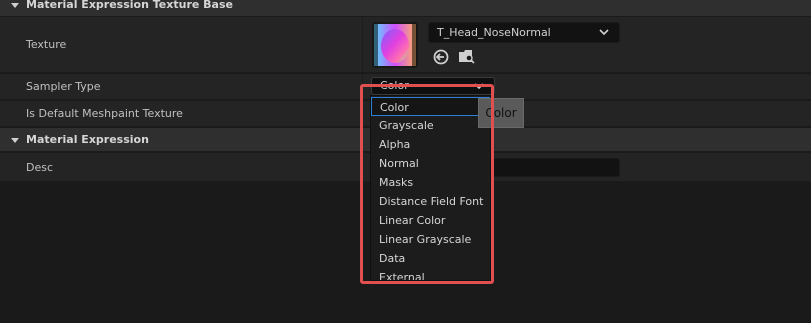  Describe the element at coordinates (395, 45) in the screenshot. I see `texture-thumbnail` at that location.